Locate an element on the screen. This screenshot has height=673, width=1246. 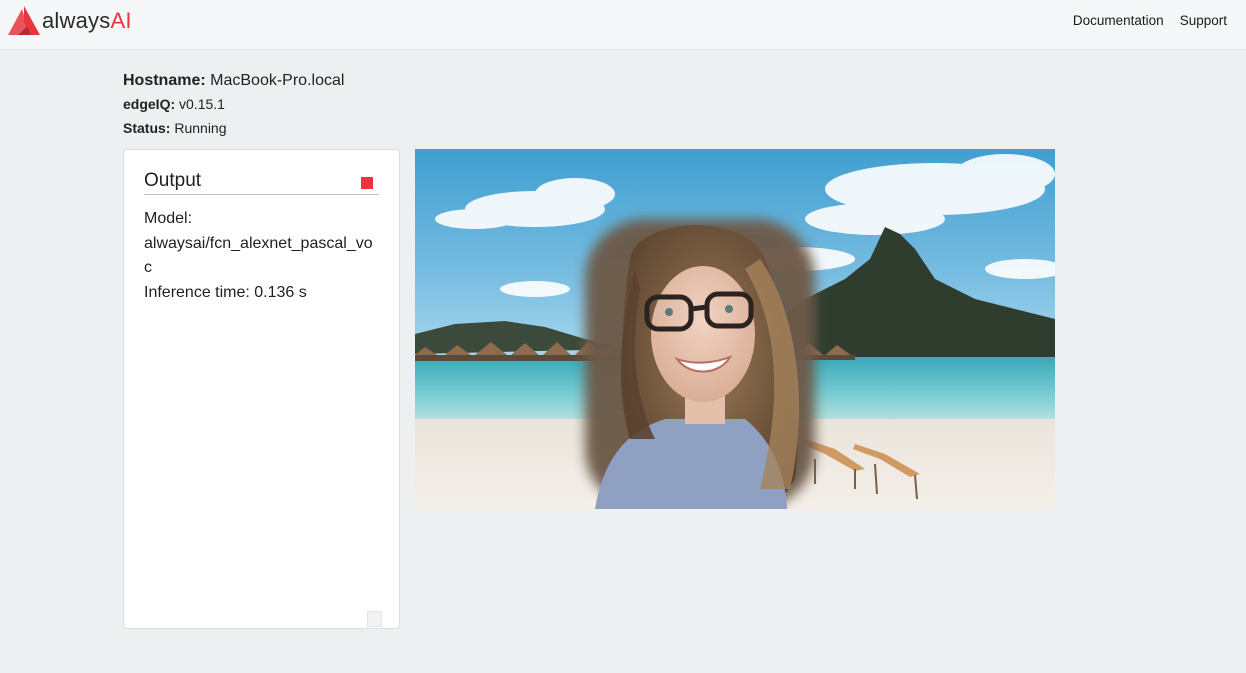
stop-square-icon is located at coordinates (367, 183).